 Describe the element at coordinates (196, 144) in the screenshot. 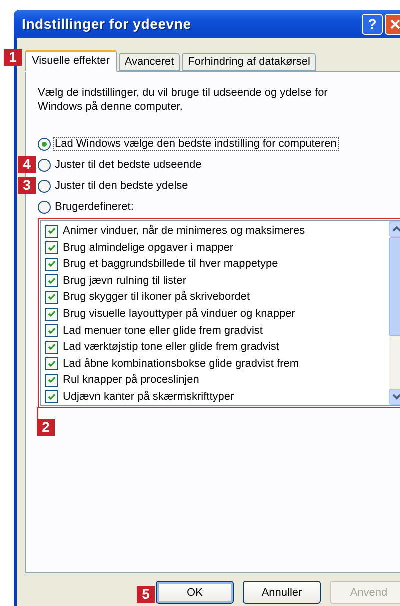

I see `radio-label: Lad Windows vælge den bedste indstilling for computeren` at that location.